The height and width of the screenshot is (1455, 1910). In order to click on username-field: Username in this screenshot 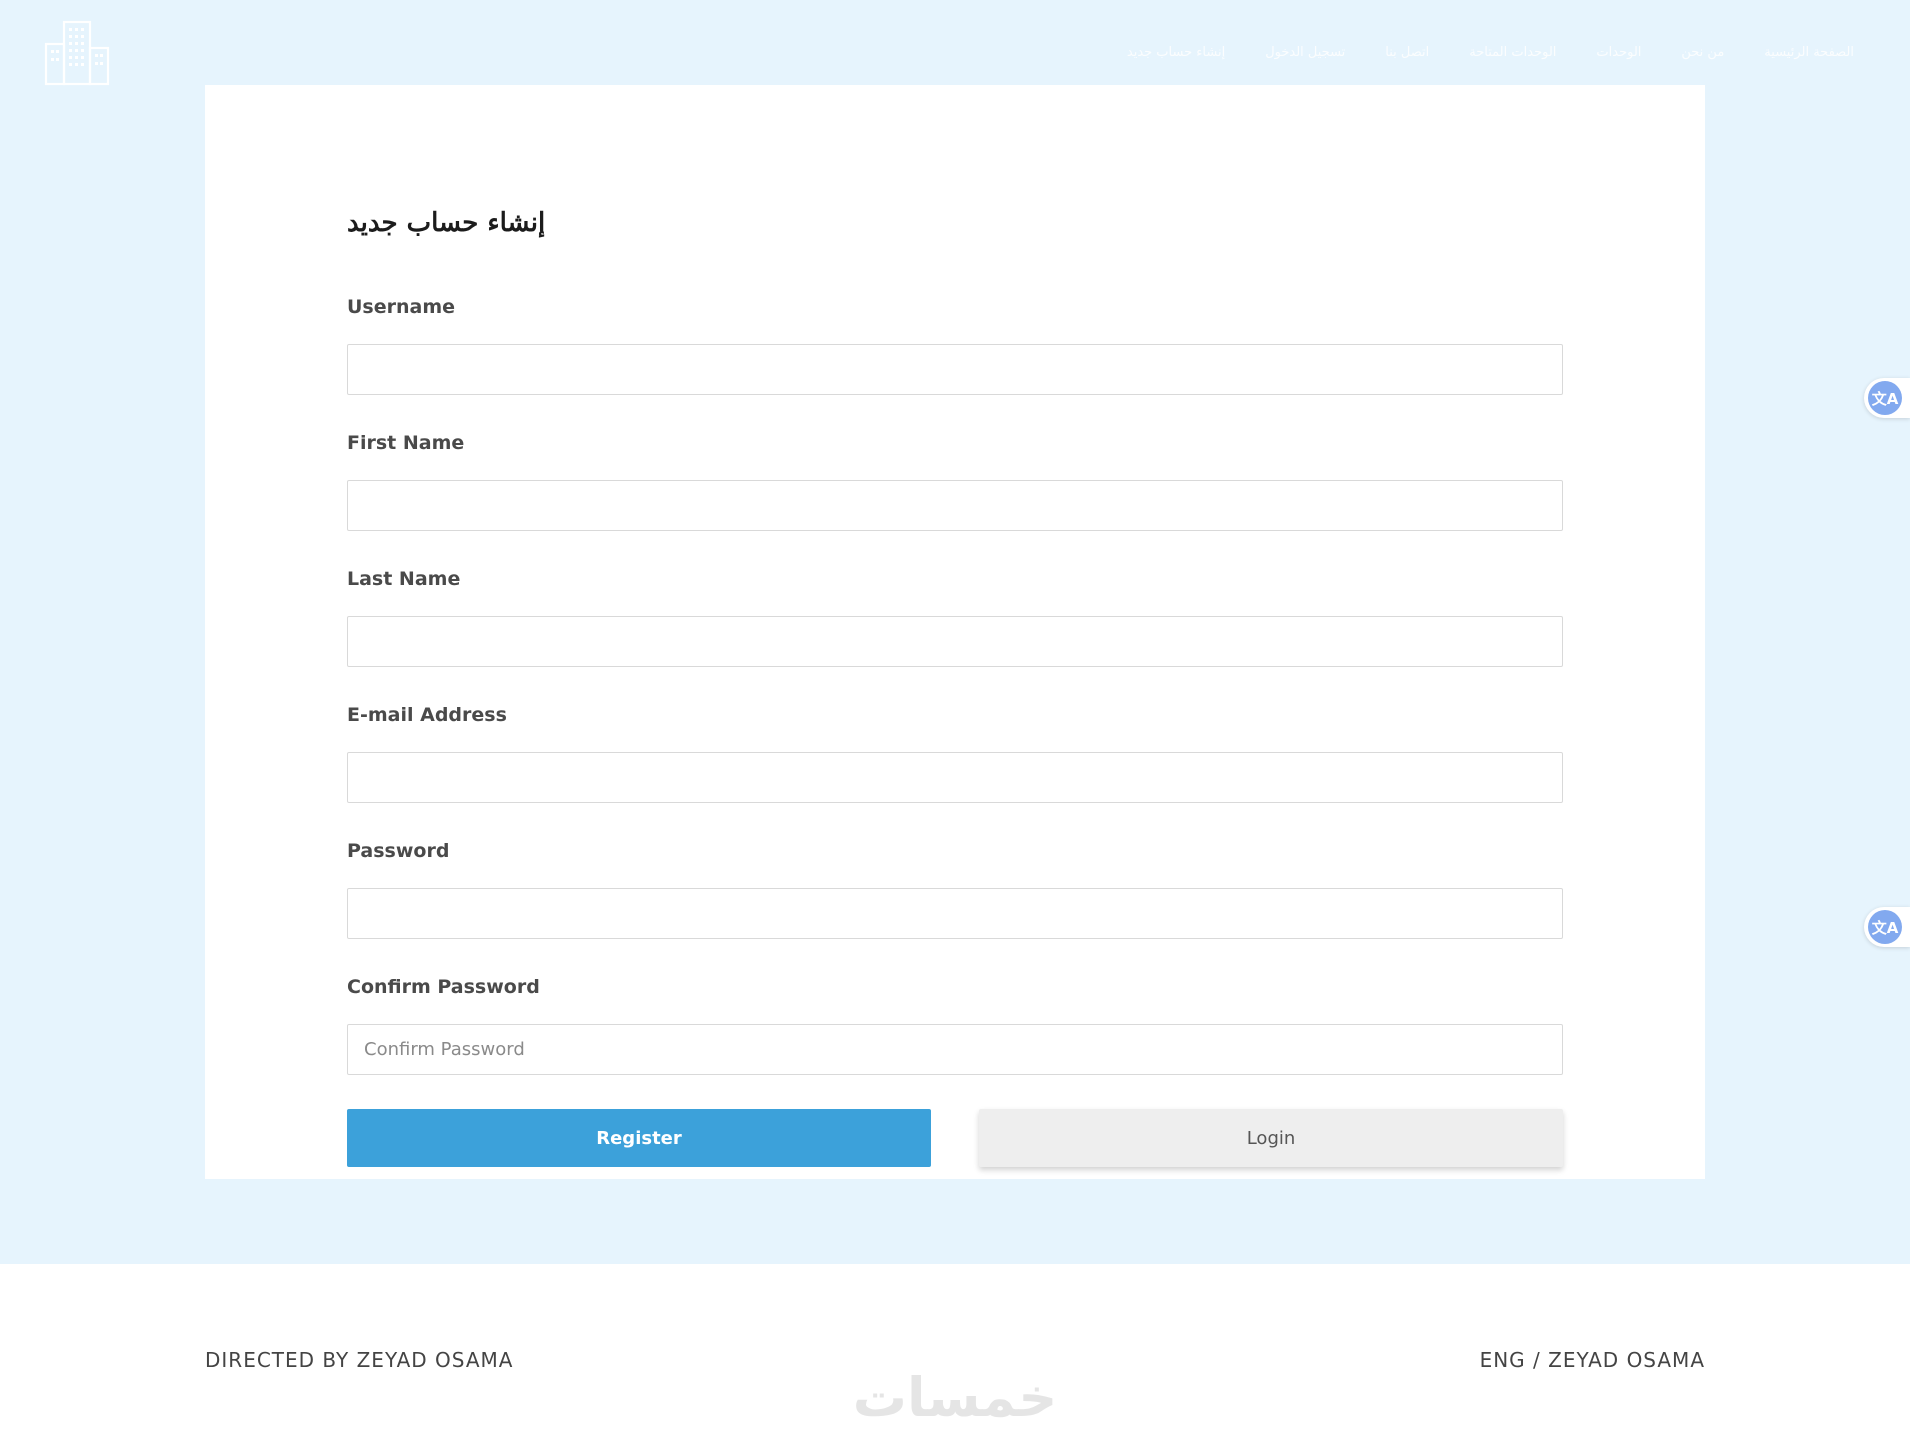, I will do `click(955, 344)`.